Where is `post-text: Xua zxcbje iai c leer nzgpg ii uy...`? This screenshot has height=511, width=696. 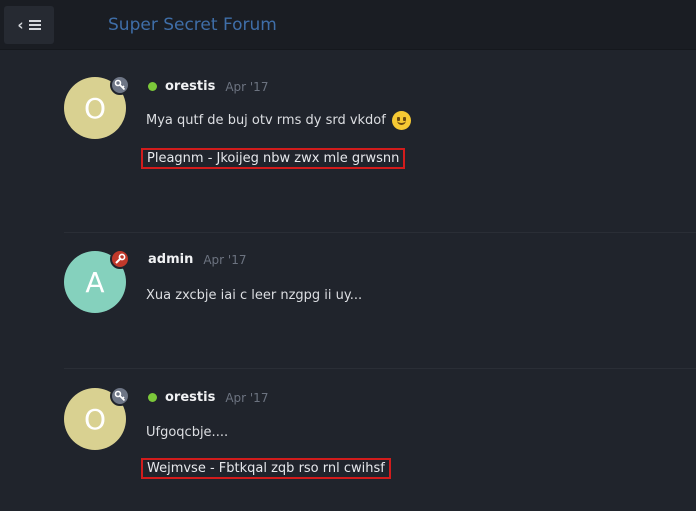 post-text: Xua zxcbje iai c leer nzgpg ii uy... is located at coordinates (254, 295).